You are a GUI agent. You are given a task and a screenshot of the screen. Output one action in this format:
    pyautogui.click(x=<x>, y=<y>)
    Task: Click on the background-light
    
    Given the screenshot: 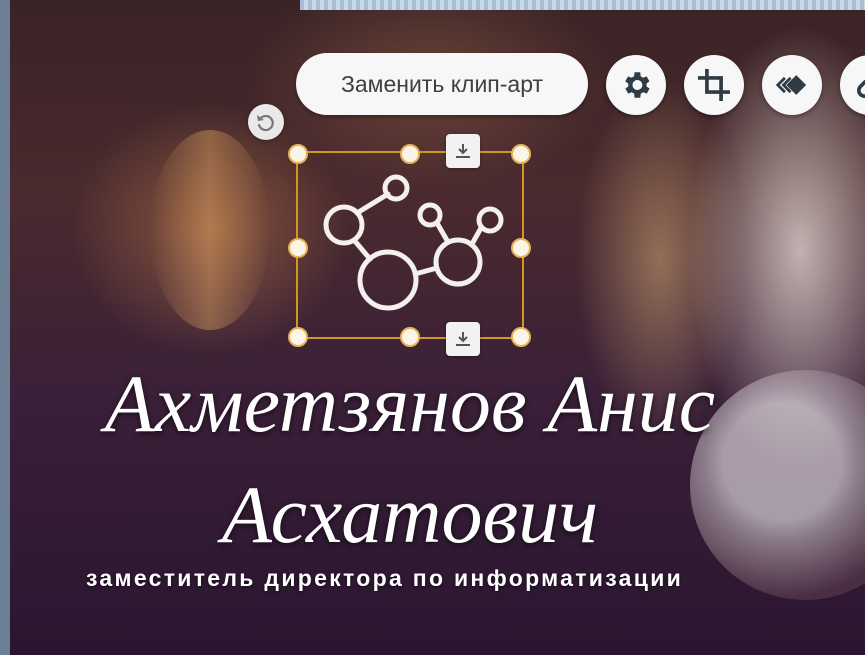 What is the action you would take?
    pyautogui.click(x=210, y=230)
    